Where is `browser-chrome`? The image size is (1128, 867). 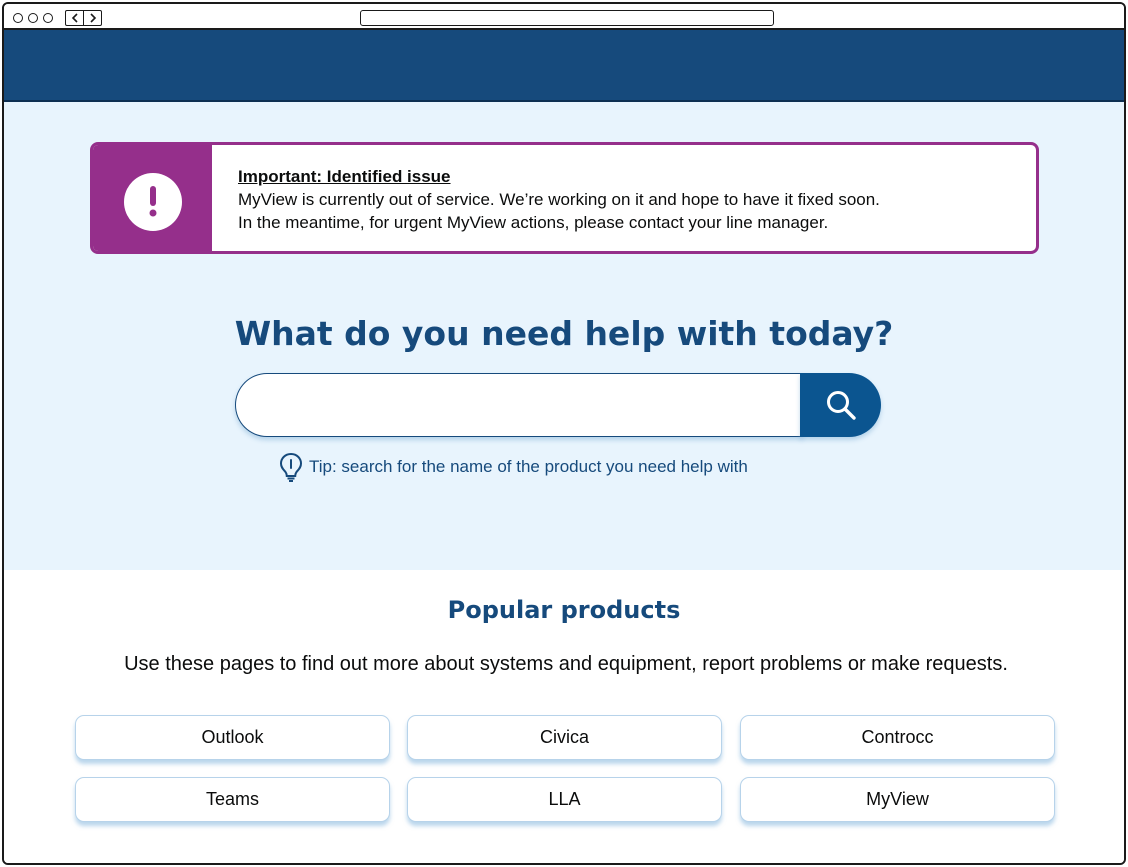 browser-chrome is located at coordinates (564, 17).